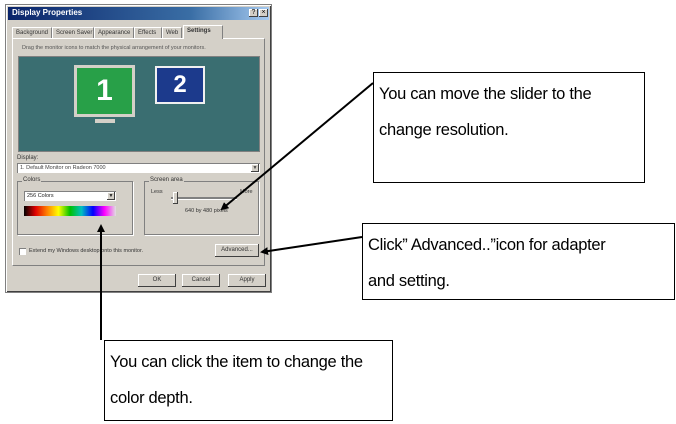 The height and width of the screenshot is (424, 676). What do you see at coordinates (203, 32) in the screenshot?
I see `tab-settings: Settings` at bounding box center [203, 32].